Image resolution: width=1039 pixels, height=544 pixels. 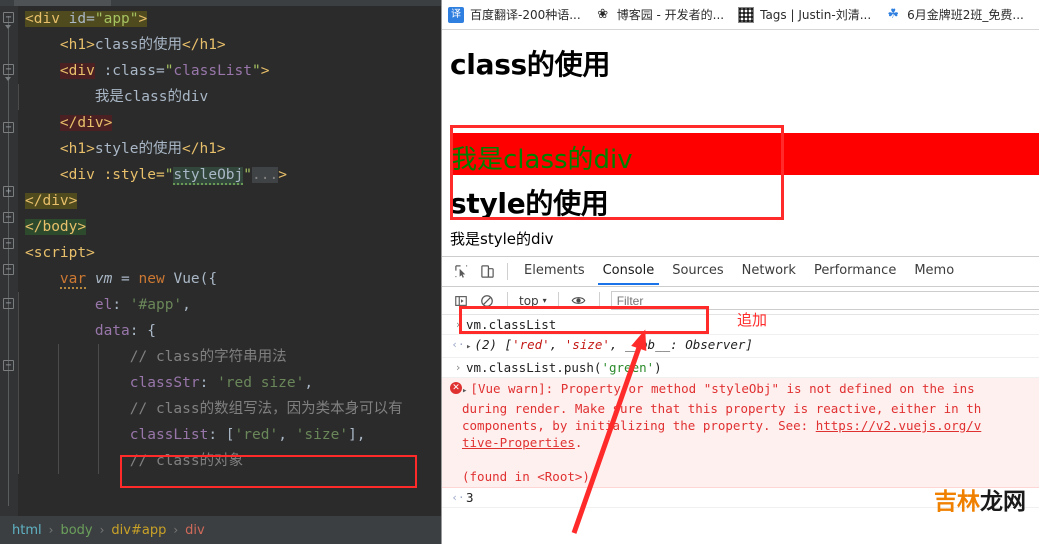 I want to click on console-result-row: ‹· ▸ (2) ['red', 'size', __ob__: Observer], so click(x=740, y=346).